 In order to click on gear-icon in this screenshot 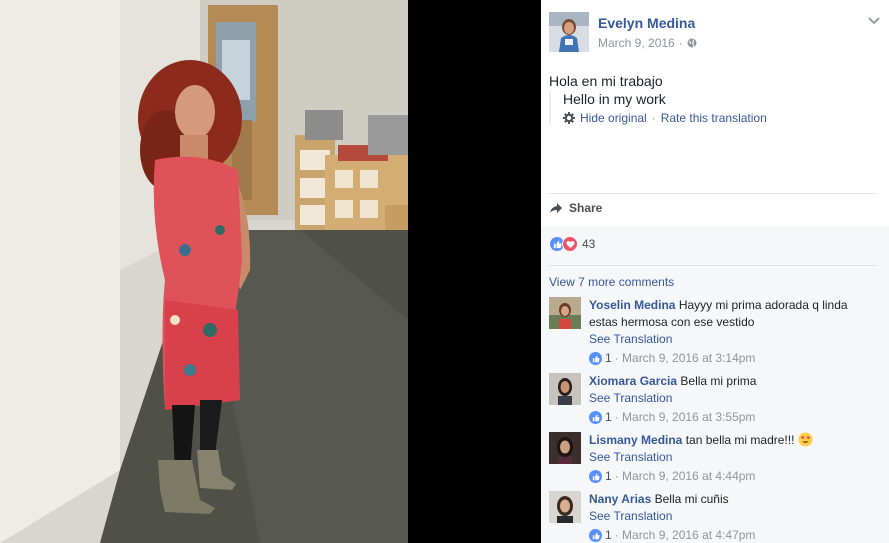, I will do `click(569, 118)`.